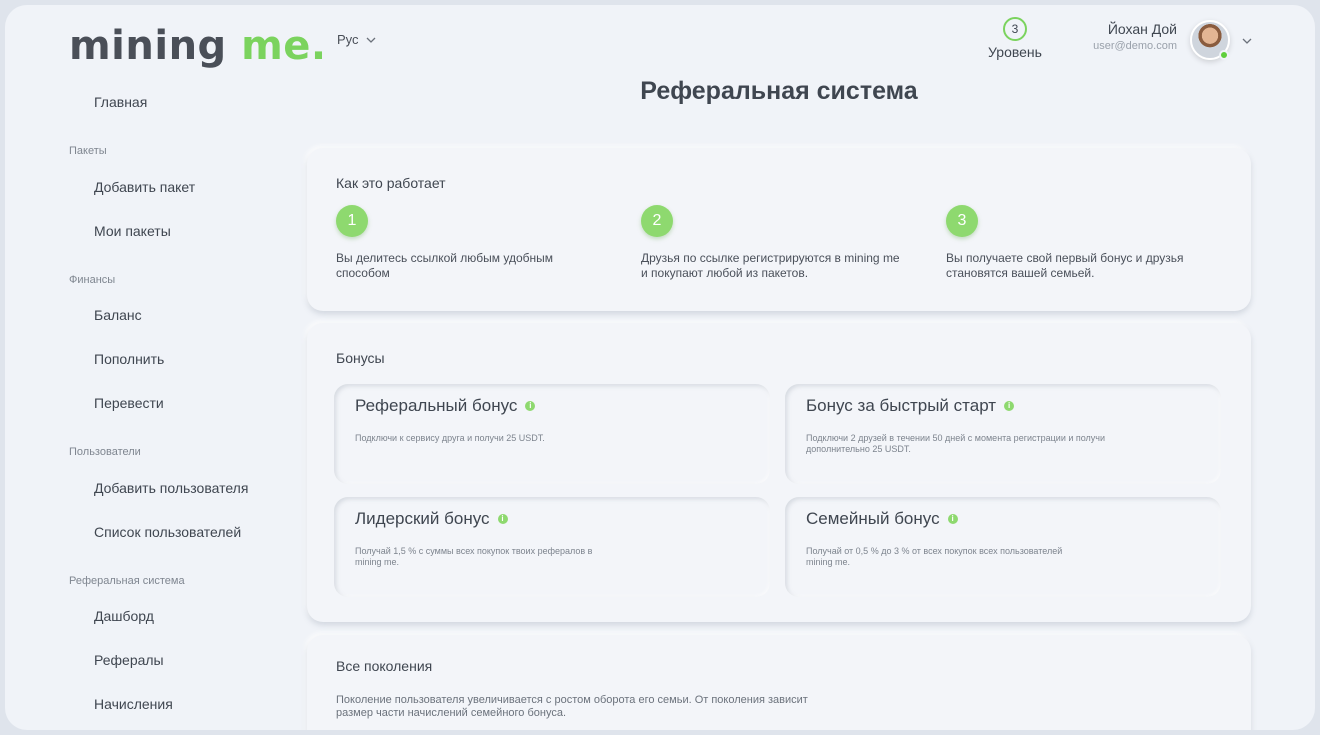  I want to click on user-info: Йохан Дой user@demo.com, so click(1131, 36).